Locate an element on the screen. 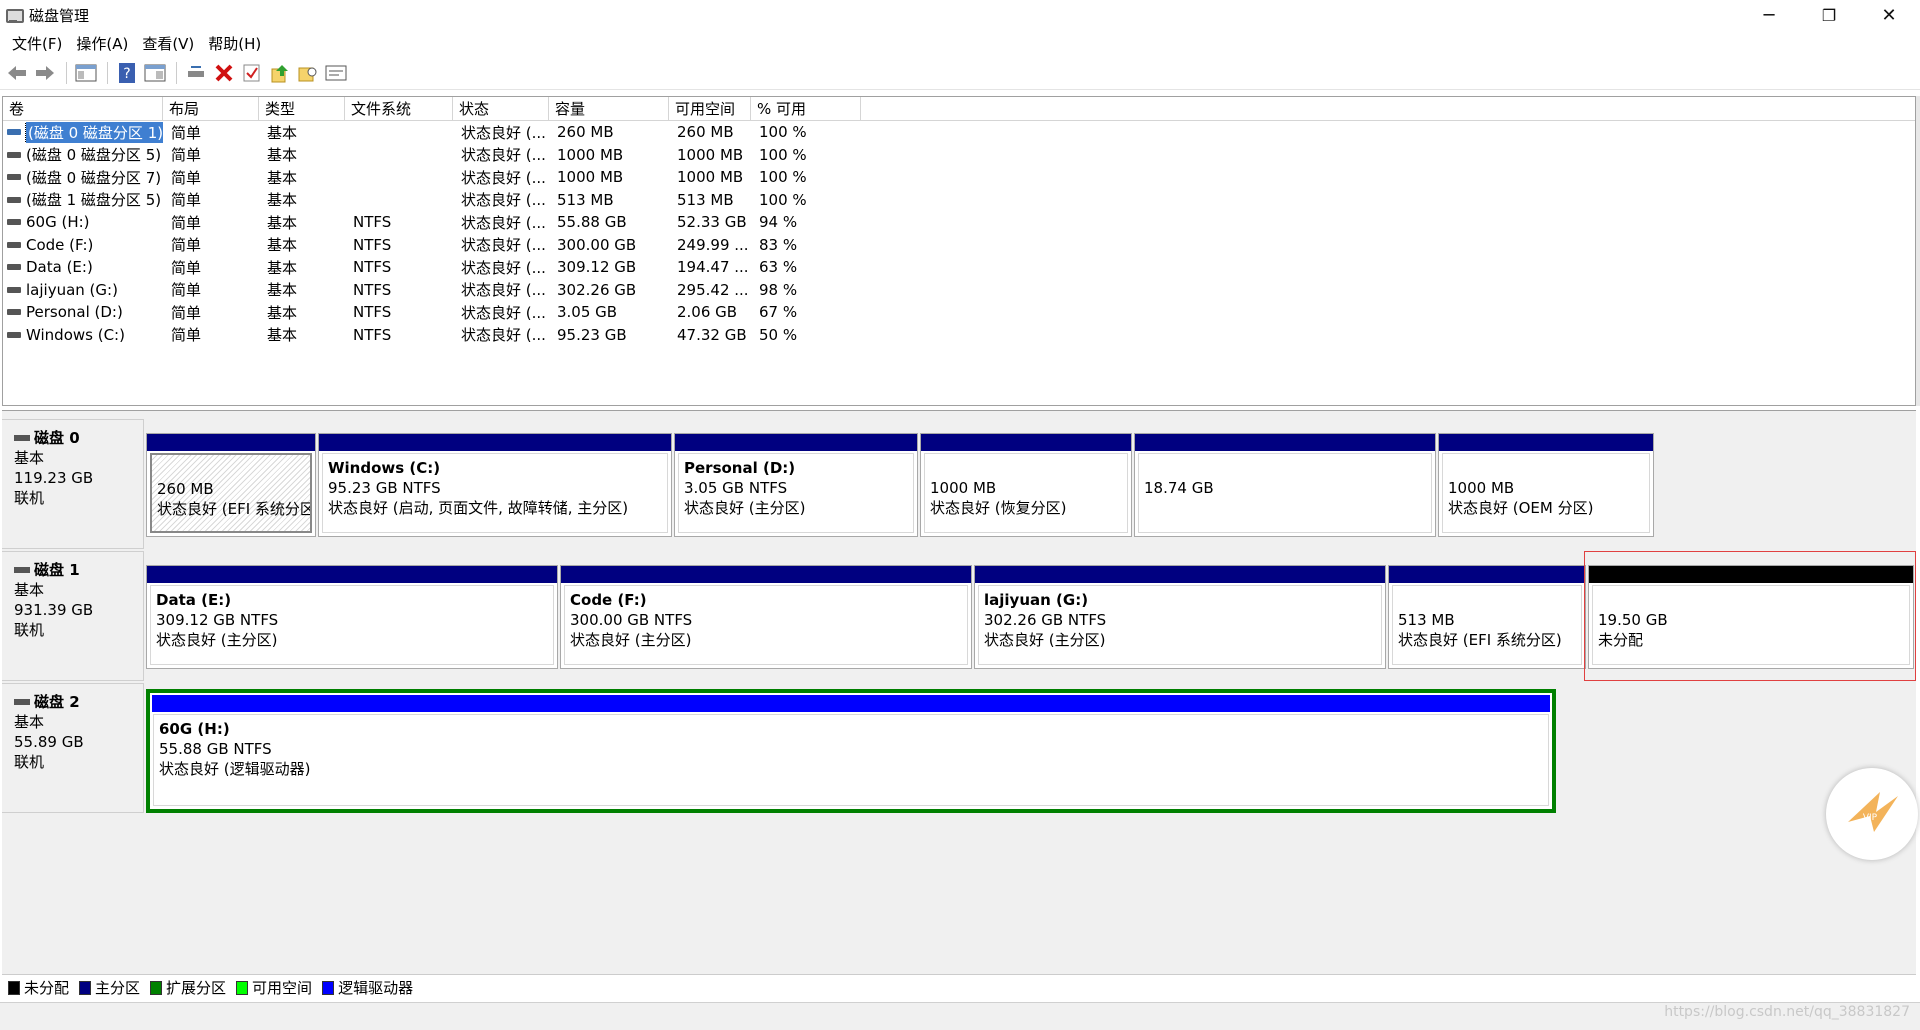  cell-percent-free: 100 % is located at coordinates (783, 132).